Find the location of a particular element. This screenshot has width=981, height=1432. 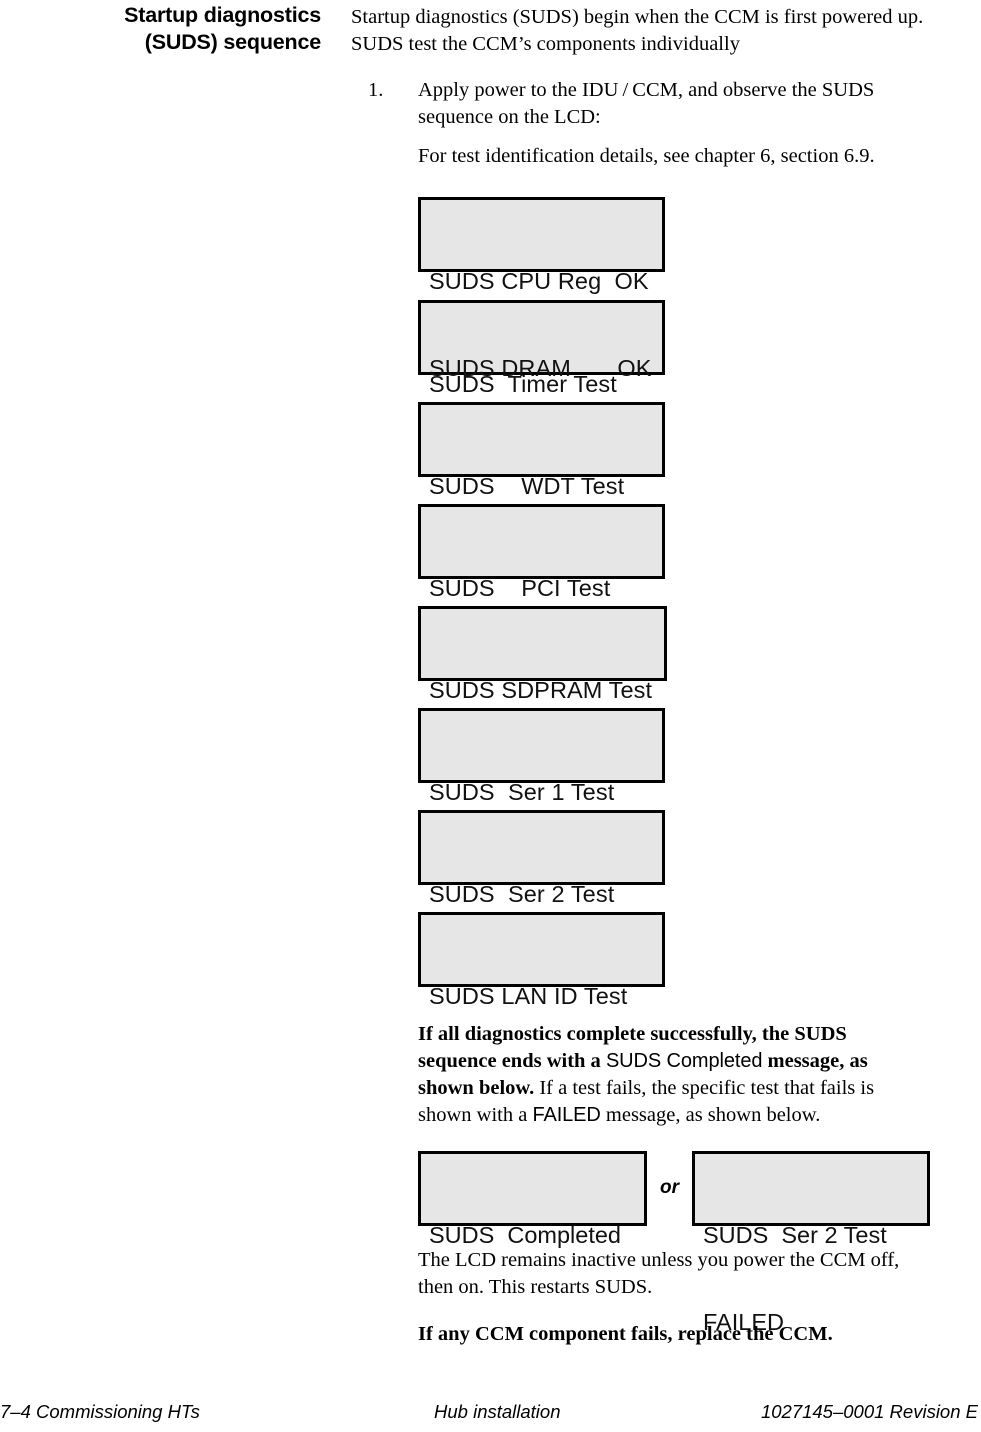

footer-left-text: 7–4 Commissioning HTs is located at coordinates (100, 1411).